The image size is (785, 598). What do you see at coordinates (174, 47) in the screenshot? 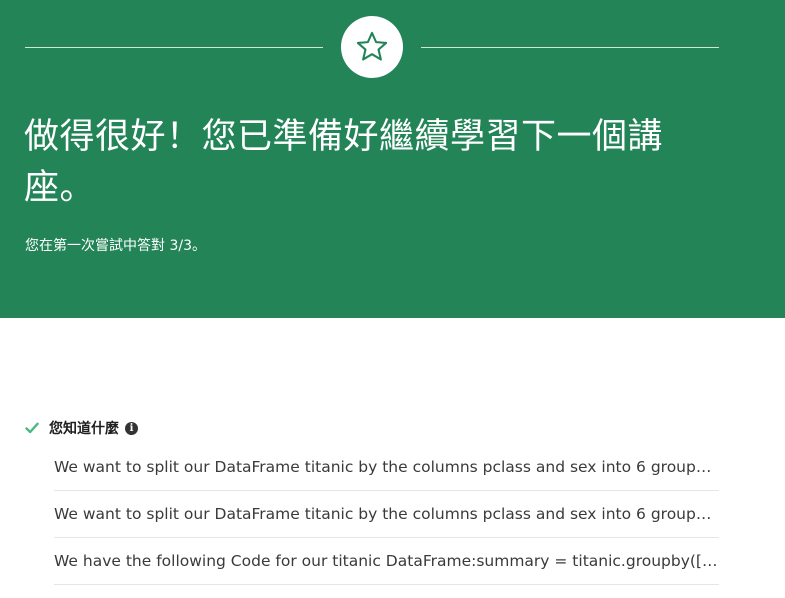
I see `divider-left` at bounding box center [174, 47].